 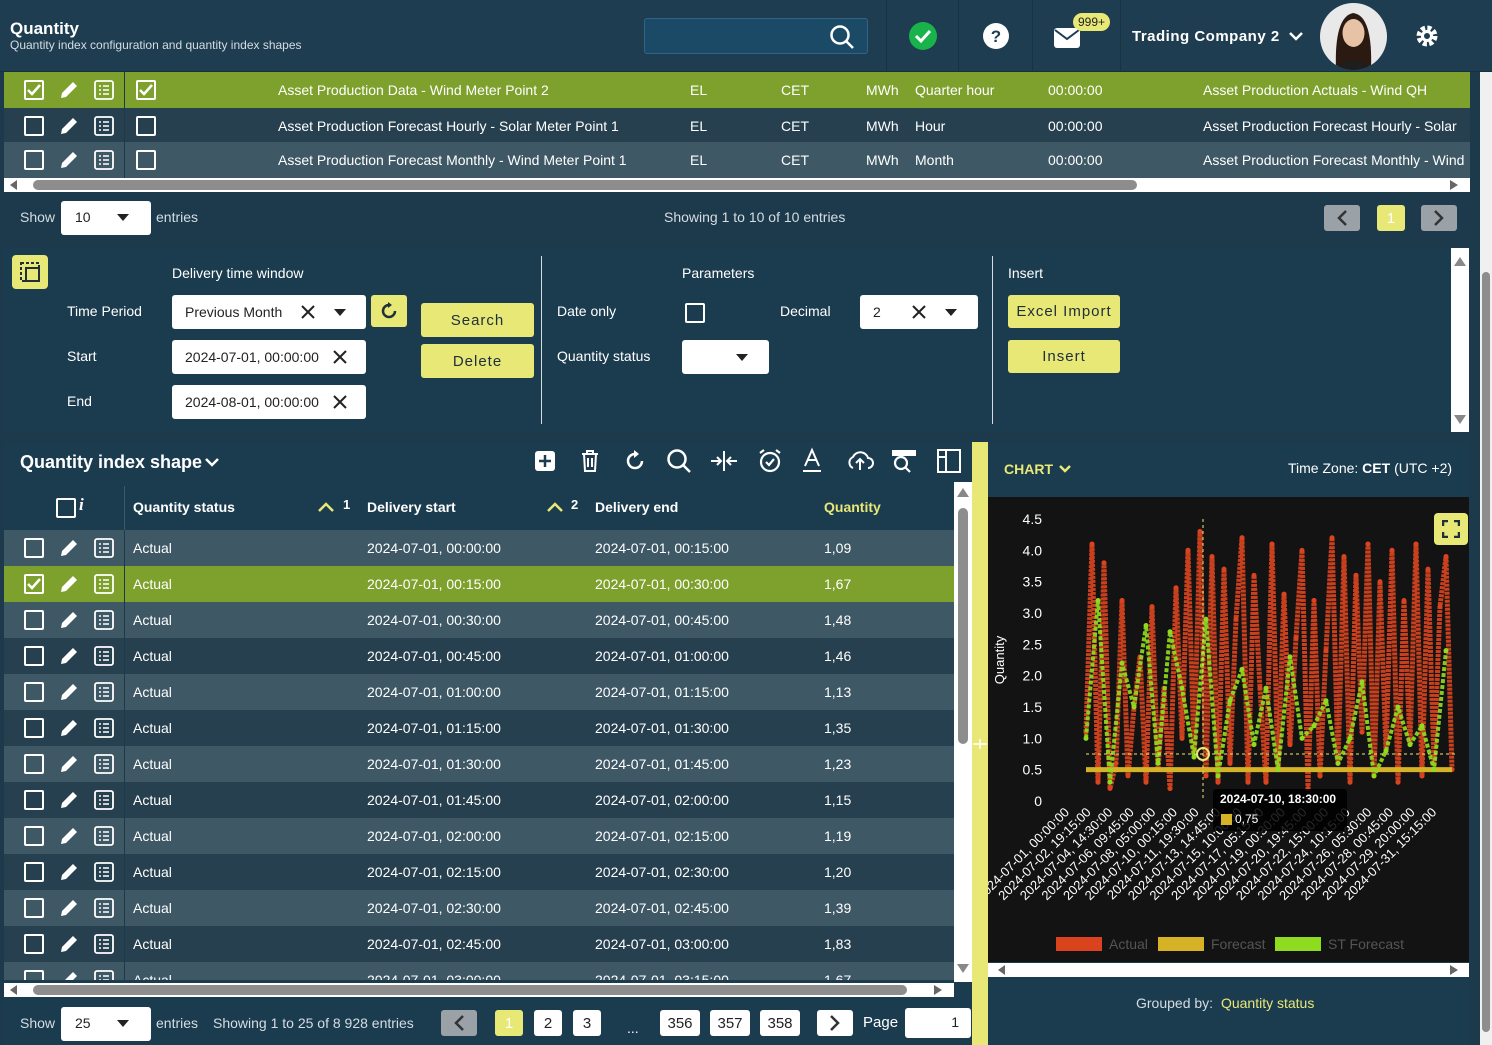 What do you see at coordinates (770, 461) in the screenshot?
I see `alarm-icon` at bounding box center [770, 461].